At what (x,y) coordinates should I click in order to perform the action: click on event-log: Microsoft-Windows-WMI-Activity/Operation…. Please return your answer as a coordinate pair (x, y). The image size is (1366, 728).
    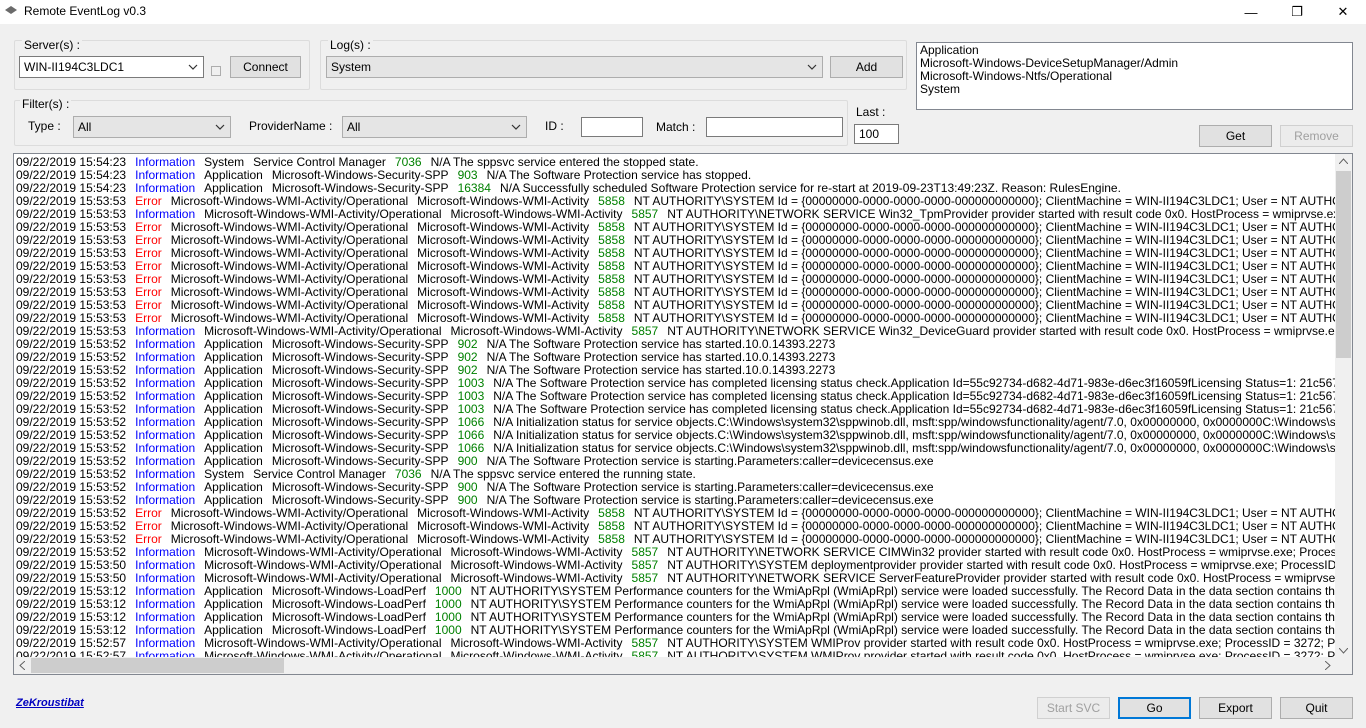
    Looking at the image, I should click on (323, 331).